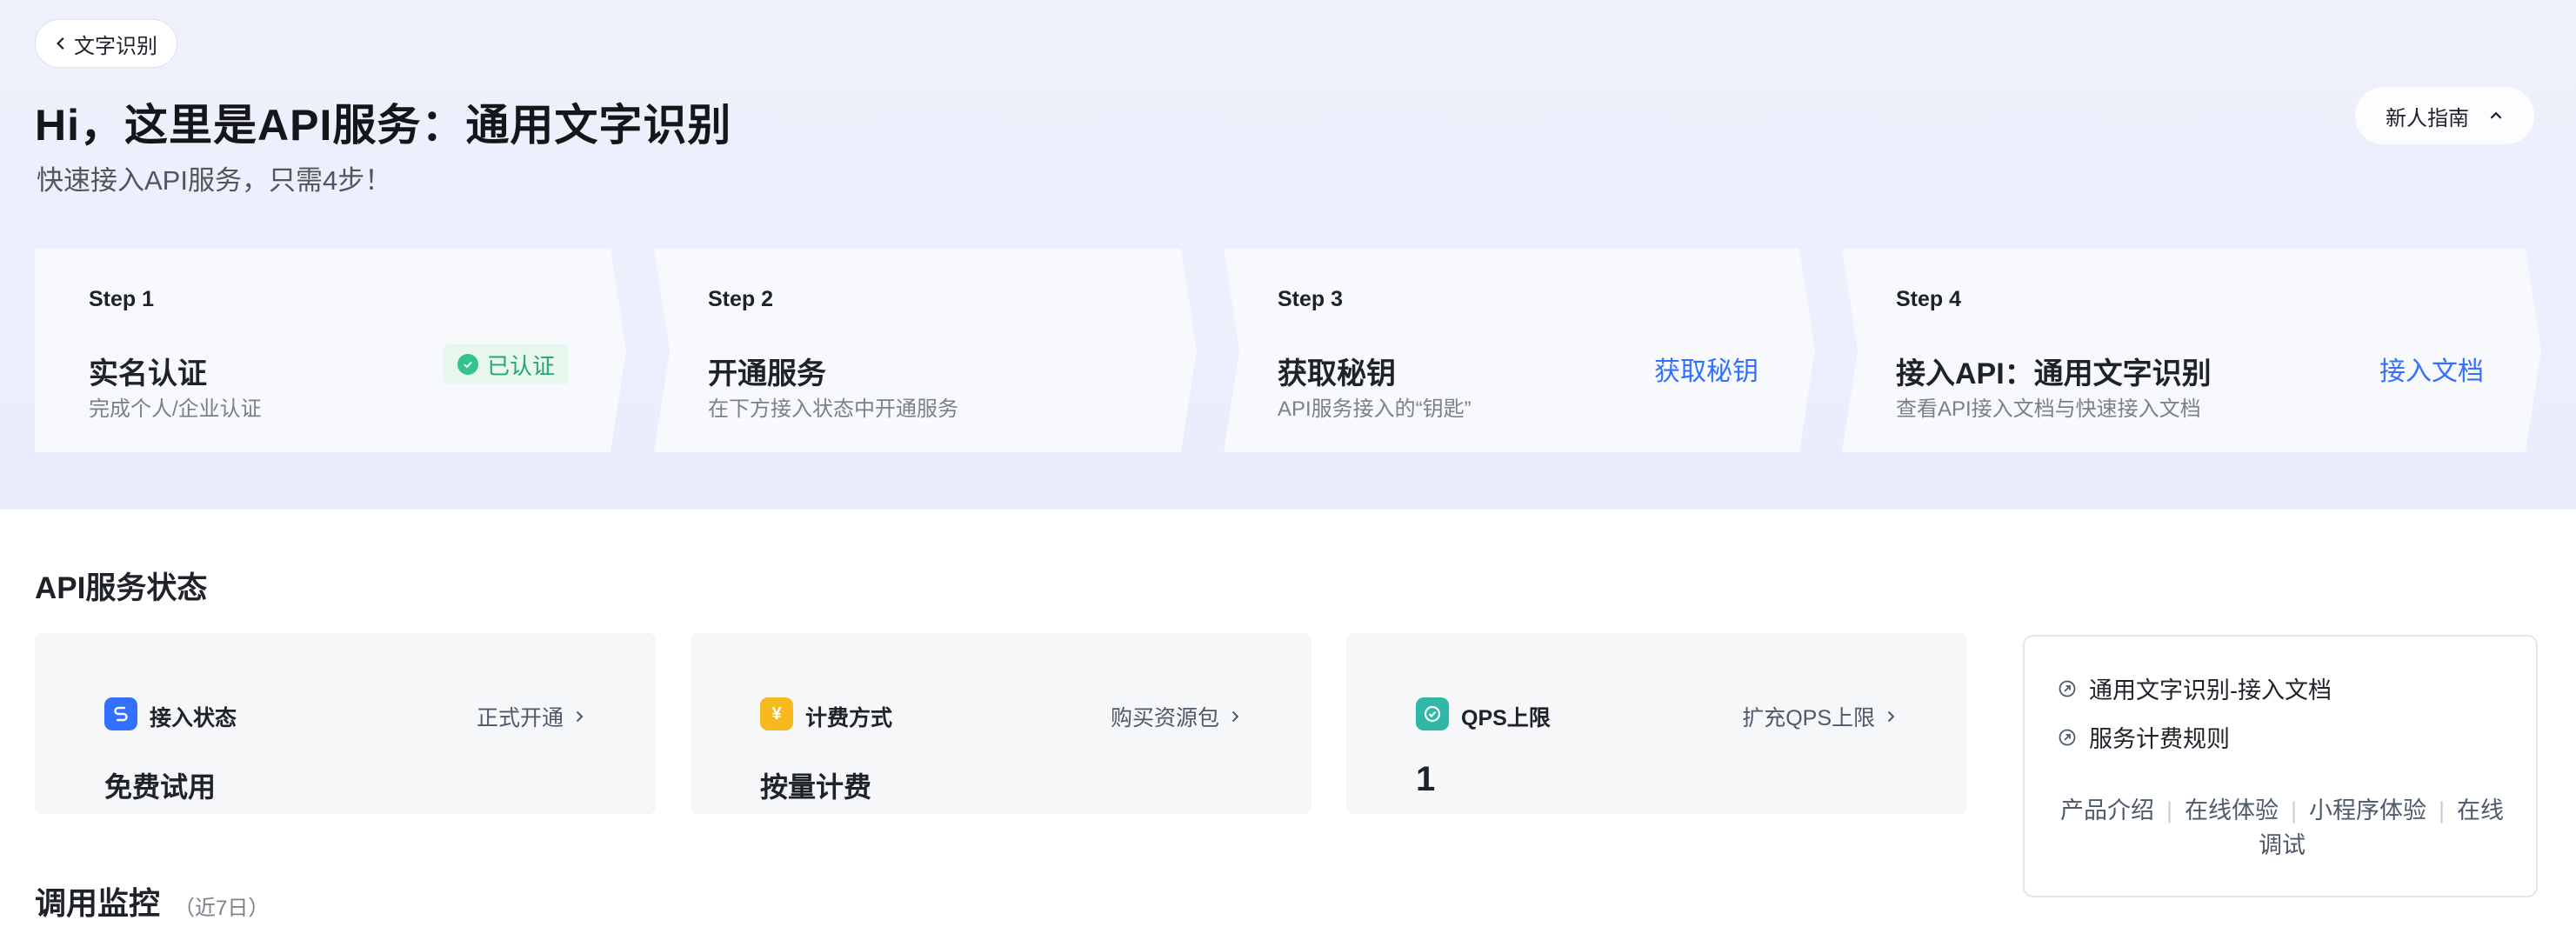 Image resolution: width=2576 pixels, height=927 pixels. Describe the element at coordinates (384, 125) in the screenshot. I see `page-title: Hi，这里是API服务：通用文字识别` at that location.